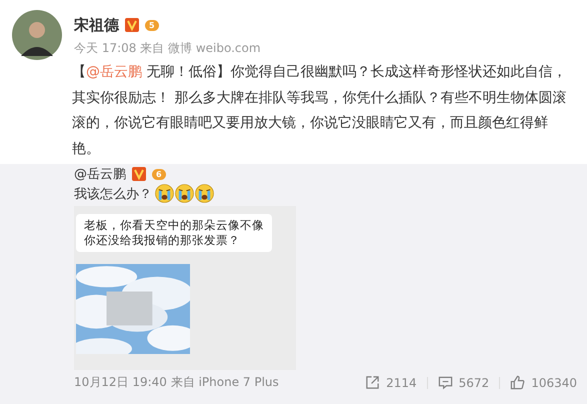  Describe the element at coordinates (176, 382) in the screenshot. I see `repost-meta: 10月12日 19:40 来自 iPhone 7 Plus` at that location.